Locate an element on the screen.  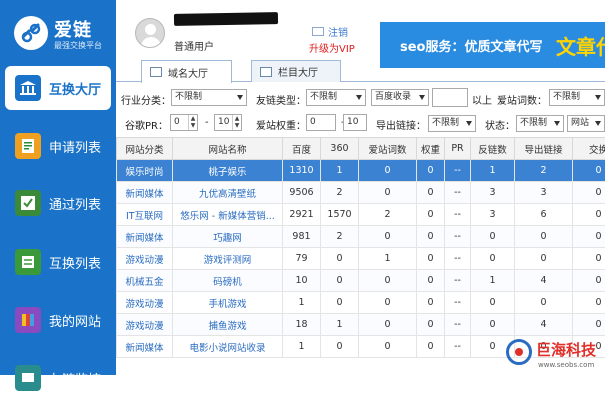
site-name-cell: 手机游戏 is located at coordinates (228, 303).